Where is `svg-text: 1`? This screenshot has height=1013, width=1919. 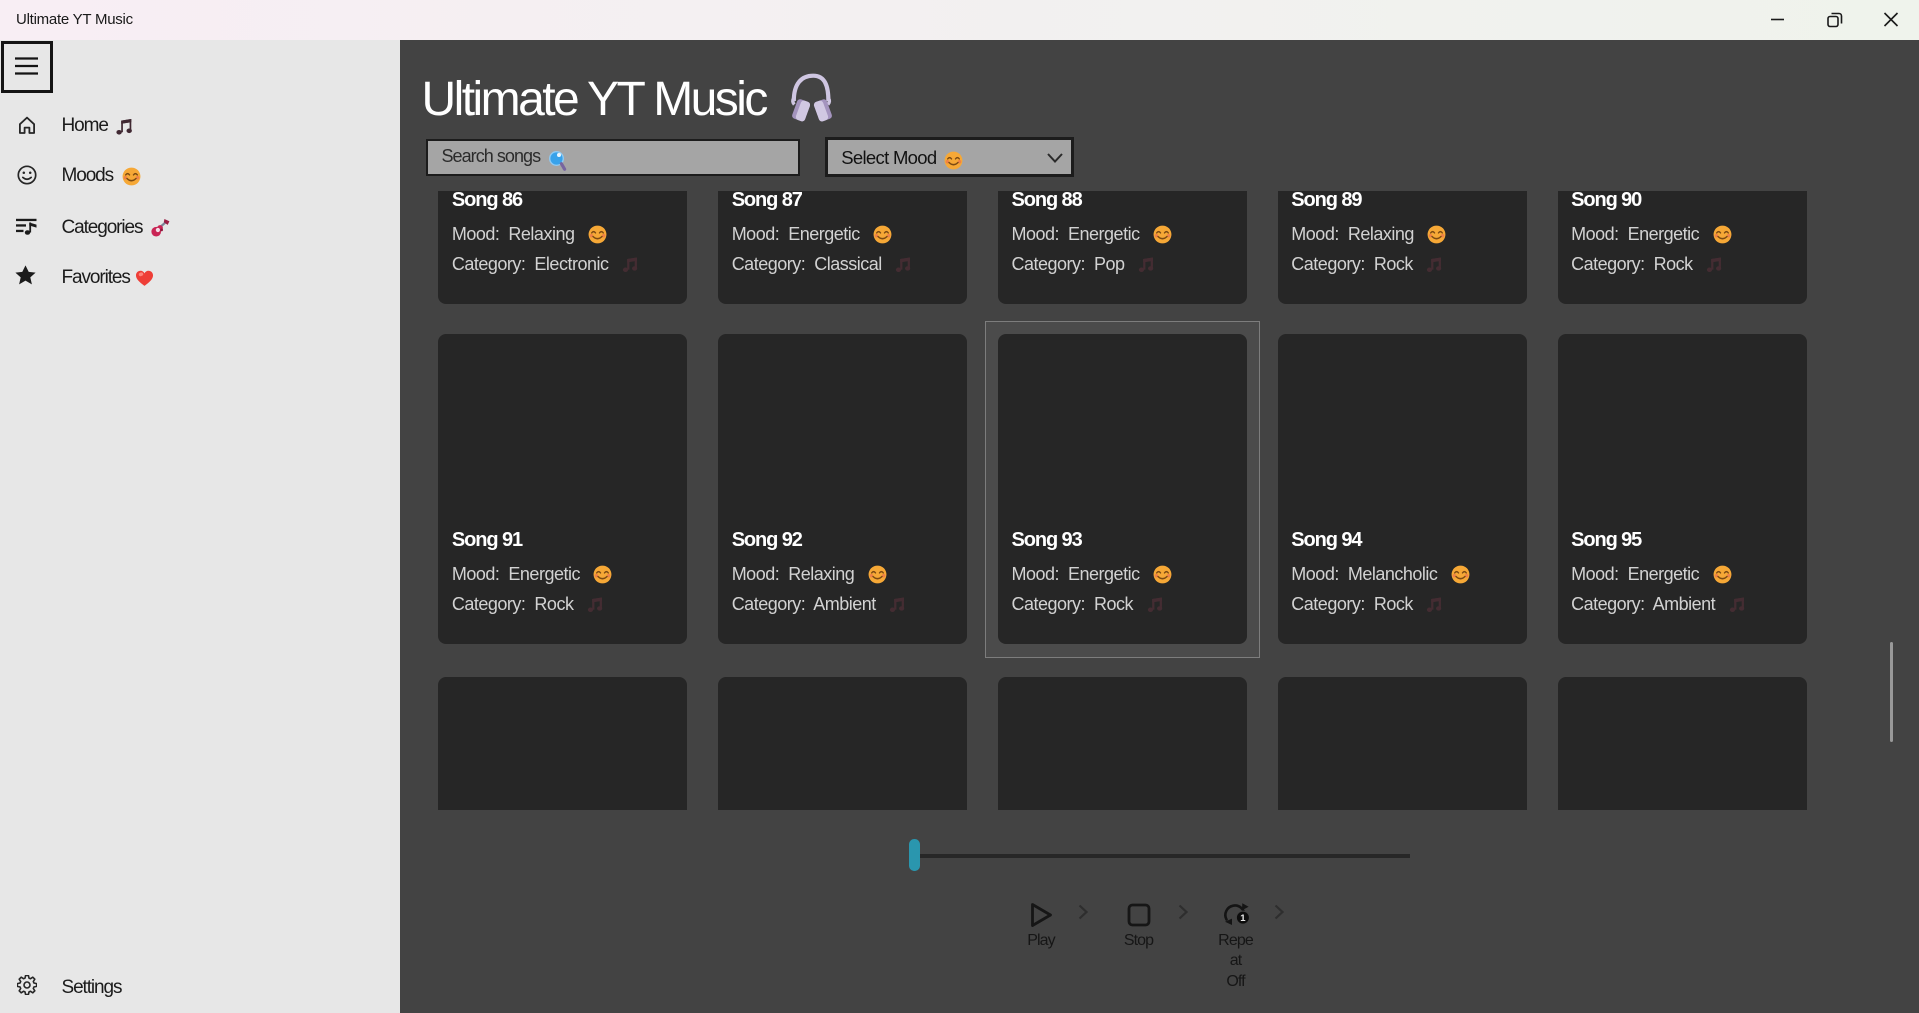
svg-text: 1 is located at coordinates (1243, 918).